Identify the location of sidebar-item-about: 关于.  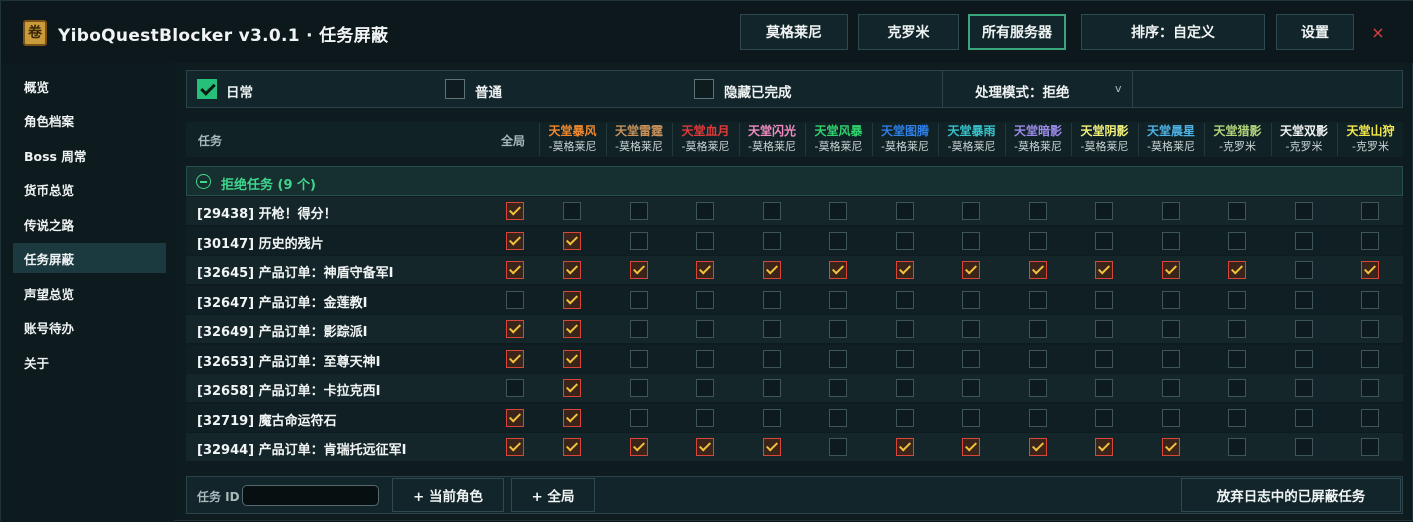
(89, 362).